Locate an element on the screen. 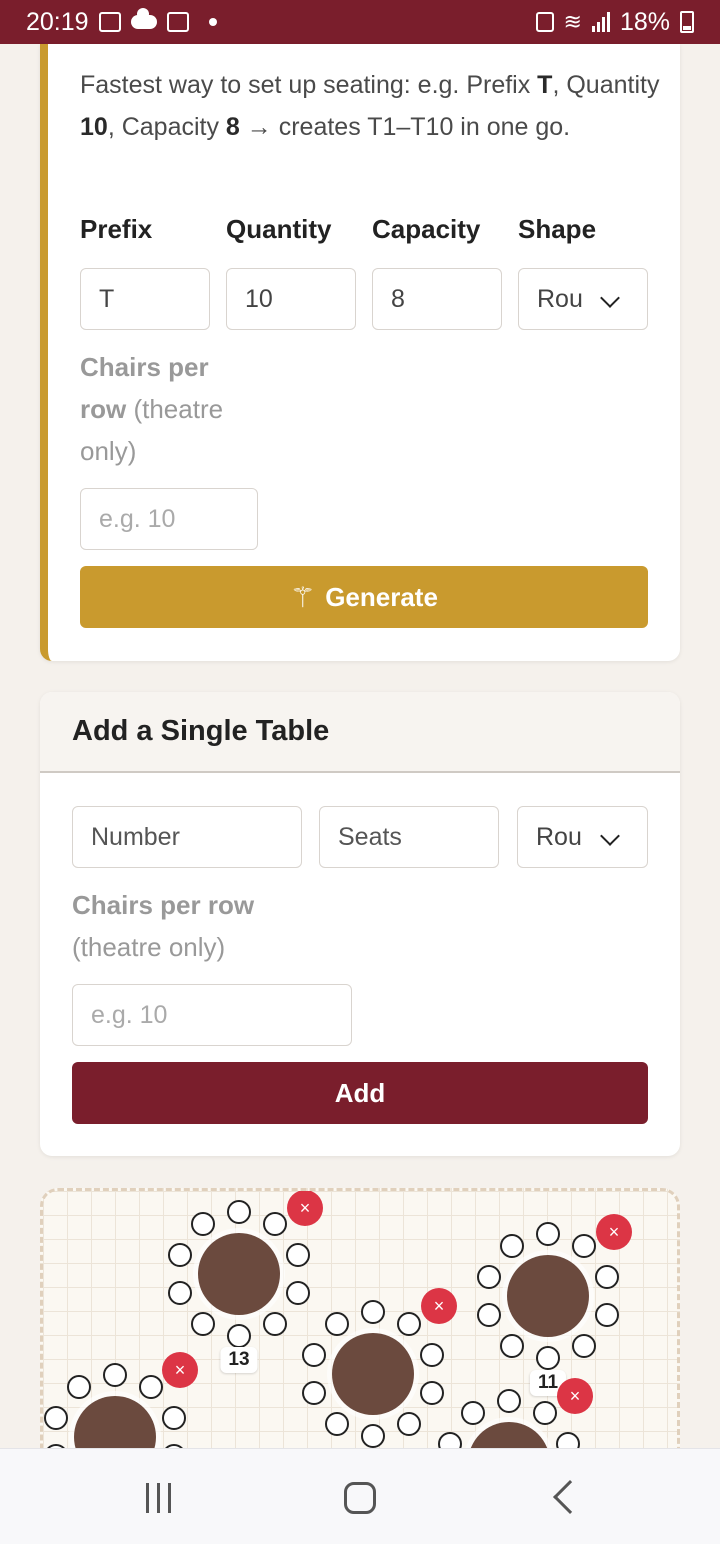  capacity-label: Capacity is located at coordinates (426, 229).